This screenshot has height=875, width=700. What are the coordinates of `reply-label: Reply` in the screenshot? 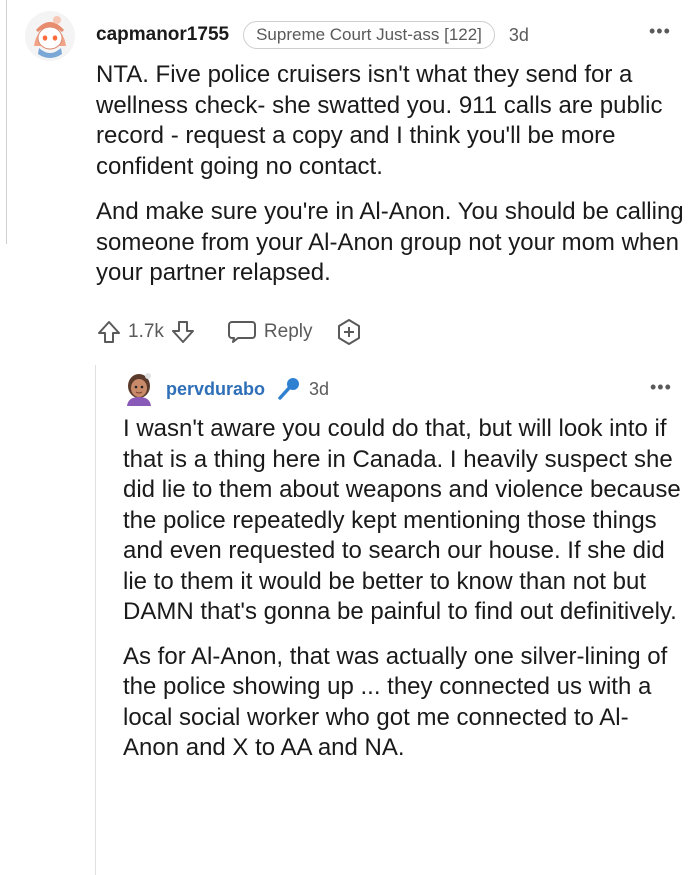 It's located at (288, 331).